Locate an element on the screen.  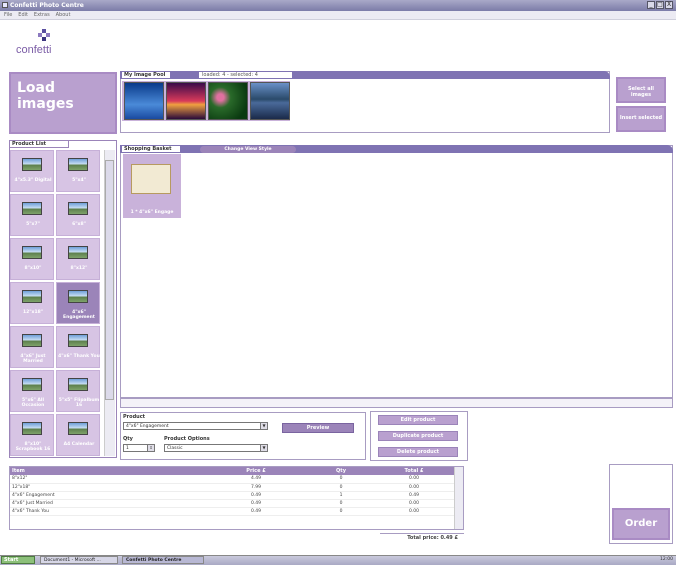
product-item: A4 Calendar is located at coordinates (78, 435).